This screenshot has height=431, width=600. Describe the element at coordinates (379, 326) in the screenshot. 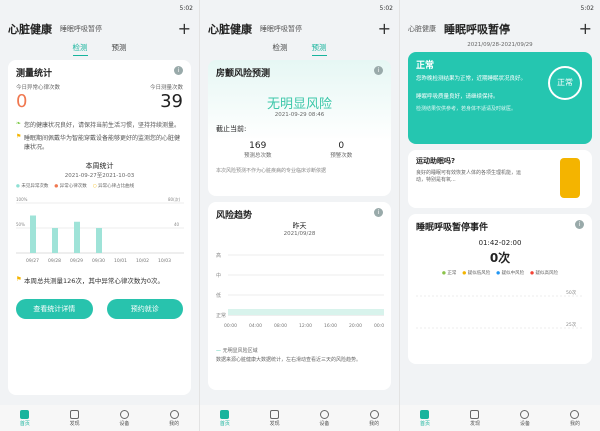

I see `x-tick-label: 00:00` at that location.